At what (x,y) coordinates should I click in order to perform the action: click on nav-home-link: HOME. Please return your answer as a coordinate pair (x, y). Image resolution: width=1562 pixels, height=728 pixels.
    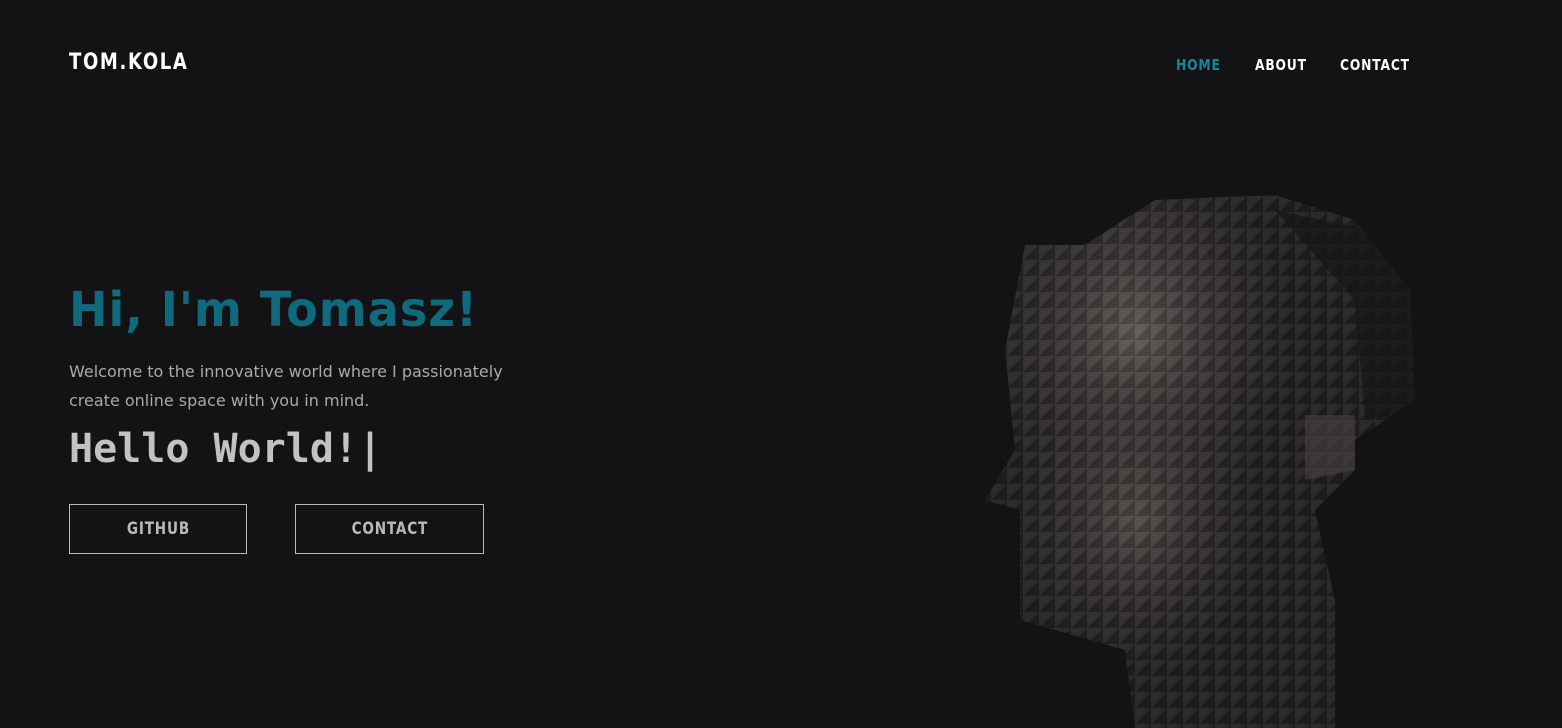
    Looking at the image, I should click on (1208, 65).